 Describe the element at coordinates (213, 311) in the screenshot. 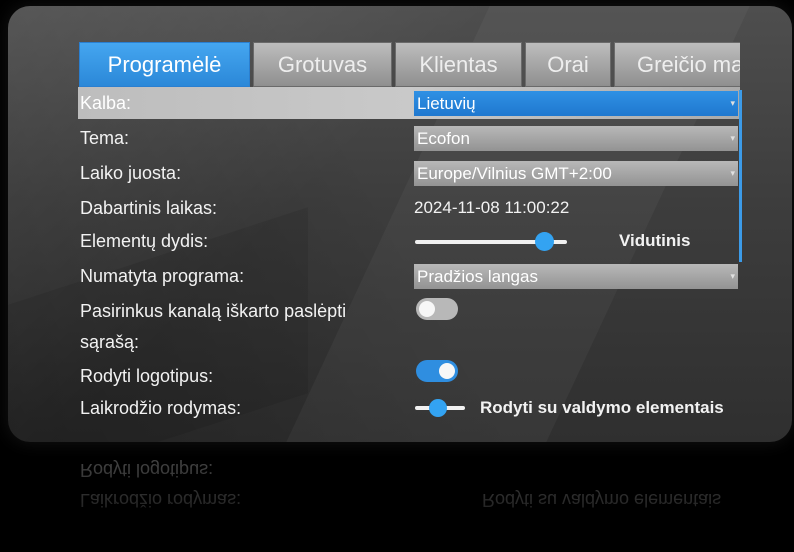

I see `hide-list-label-line1: Pasirinkus kanalą iškarto paslėpti` at that location.